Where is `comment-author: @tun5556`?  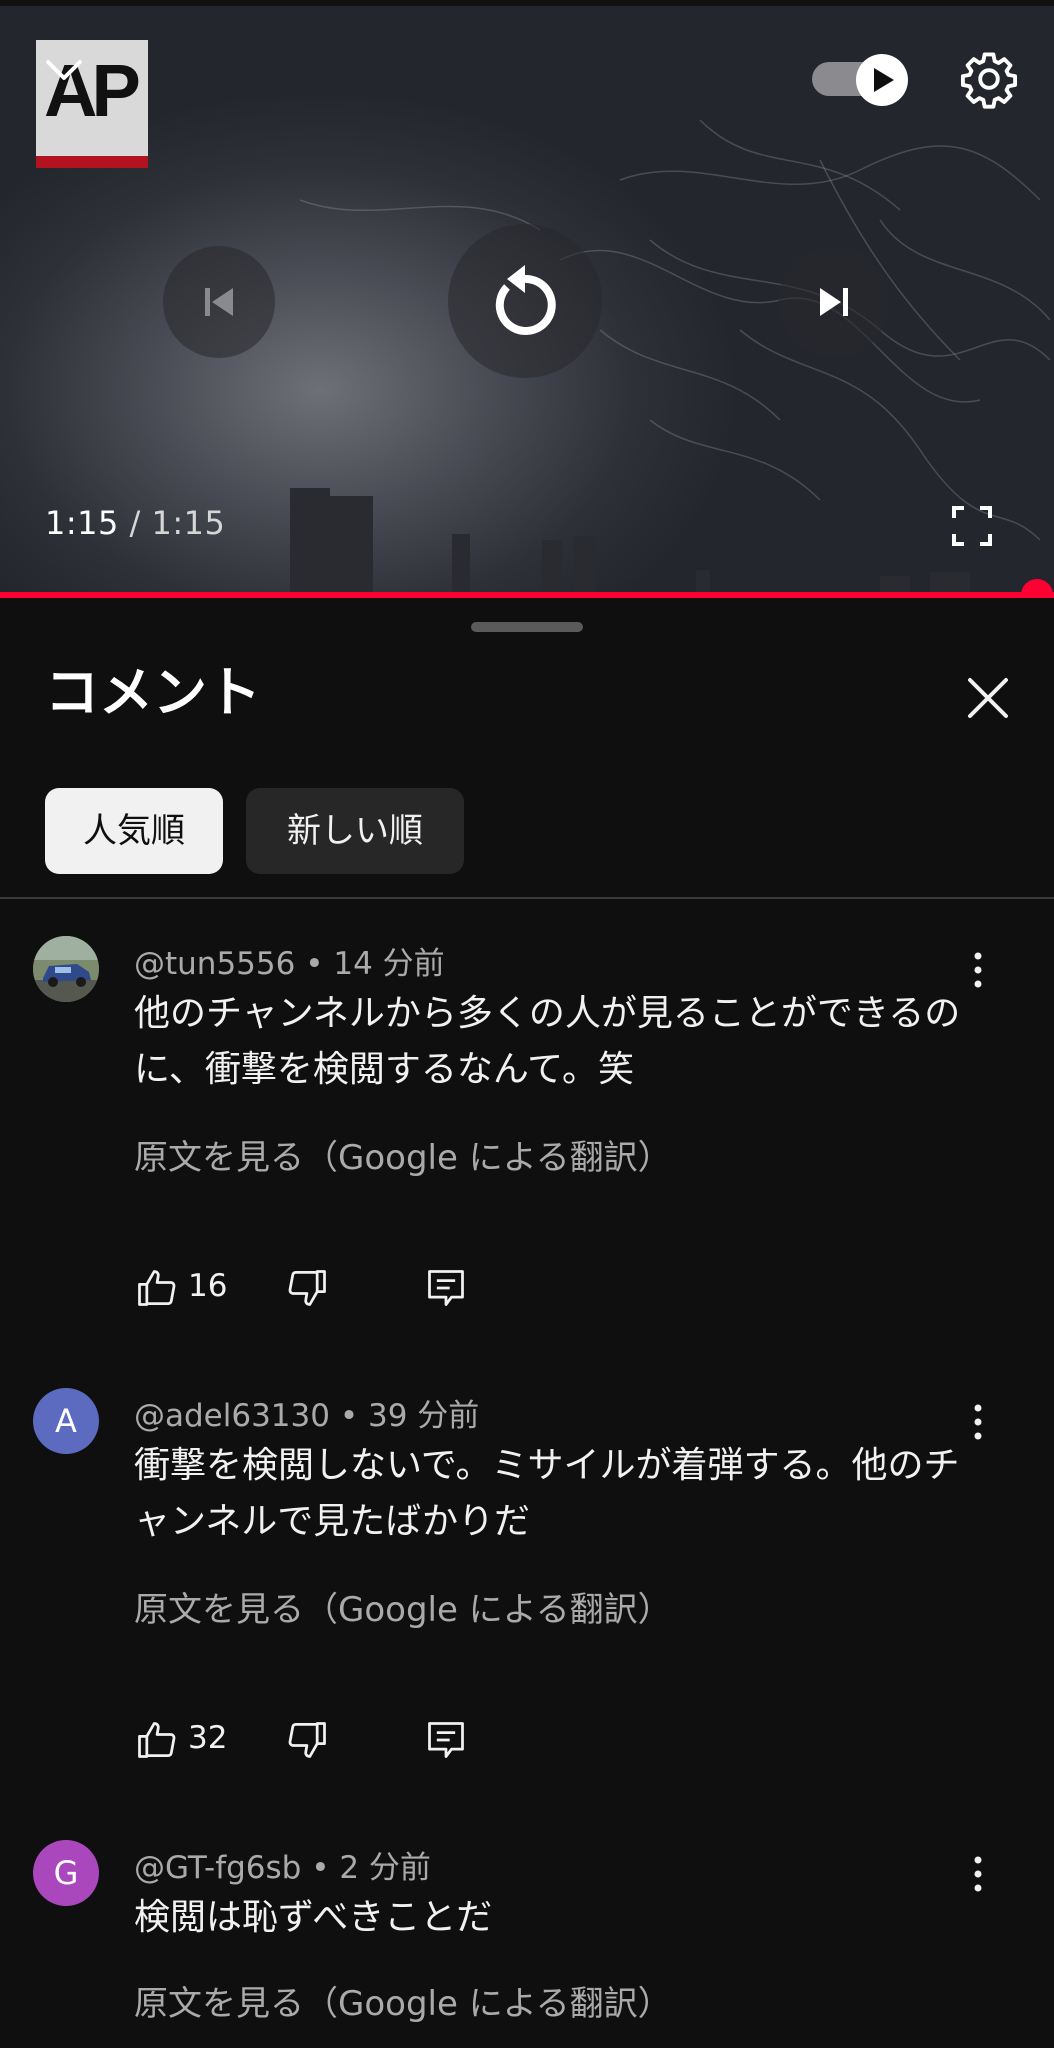 comment-author: @tun5556 is located at coordinates (214, 964).